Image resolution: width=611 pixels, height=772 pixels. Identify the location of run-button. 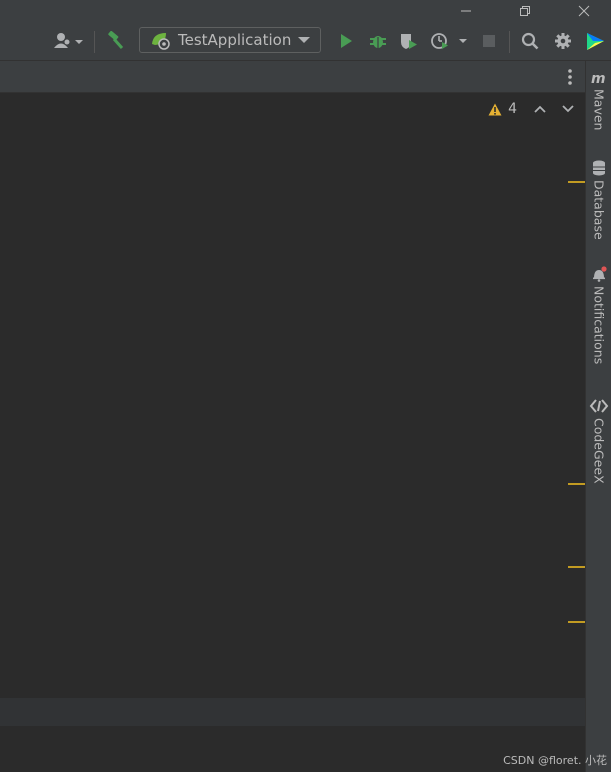
(346, 41).